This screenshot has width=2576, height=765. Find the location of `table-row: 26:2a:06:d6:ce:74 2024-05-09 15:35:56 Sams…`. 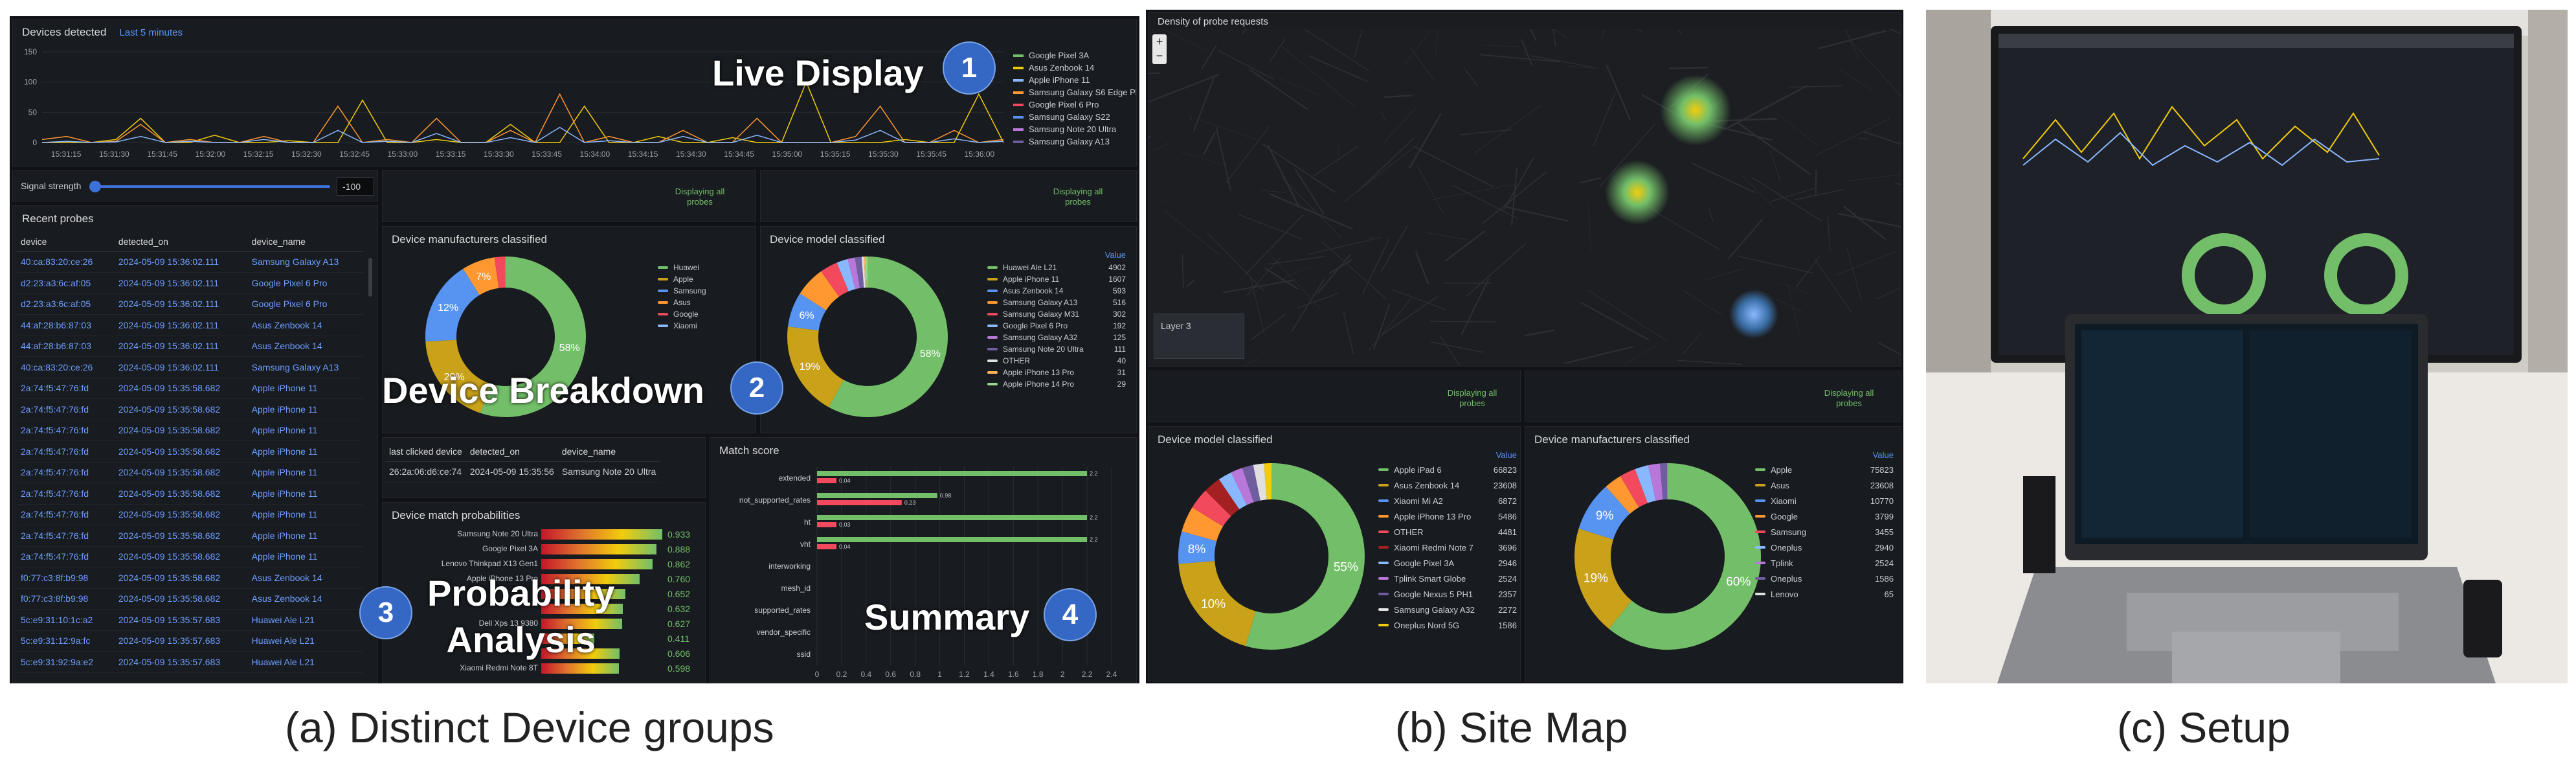

table-row: 26:2a:06:d6:ce:74 2024-05-09 15:35:56 Sams… is located at coordinates (522, 472).